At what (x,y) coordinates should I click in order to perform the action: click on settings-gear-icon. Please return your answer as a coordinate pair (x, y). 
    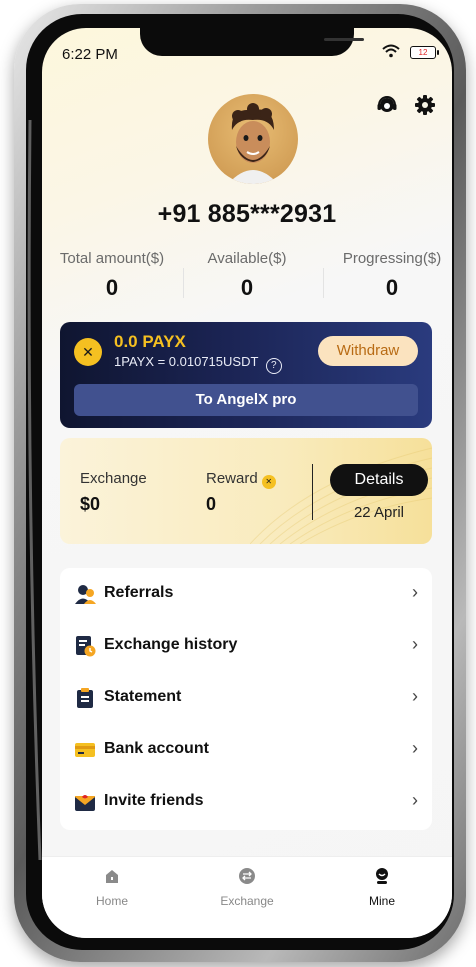
    Looking at the image, I should click on (425, 105).